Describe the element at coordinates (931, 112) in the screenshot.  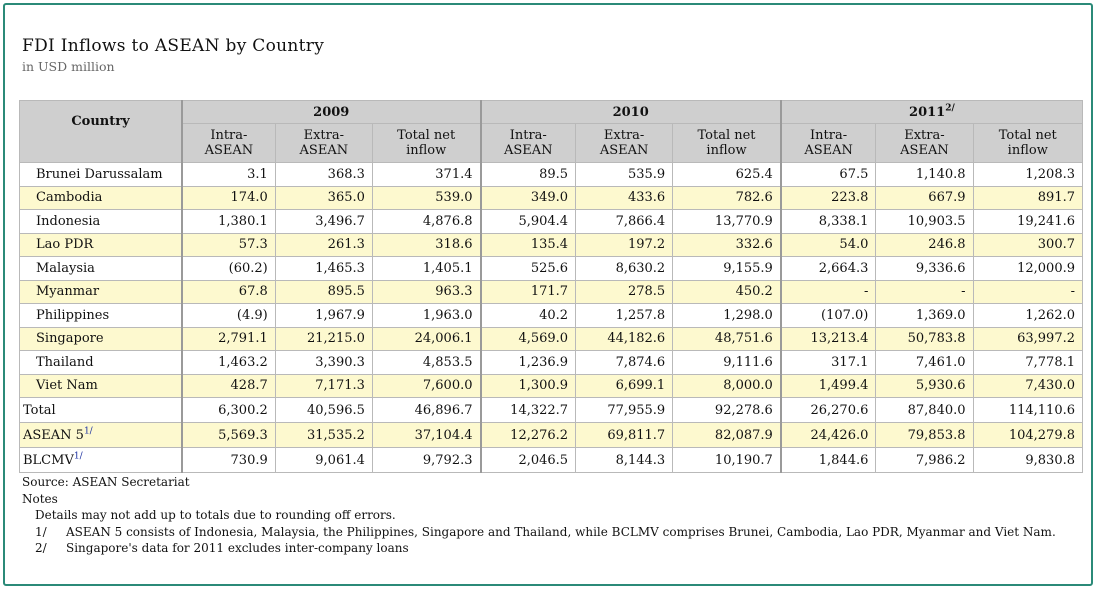
I see `year-header-2011: 20112/` at that location.